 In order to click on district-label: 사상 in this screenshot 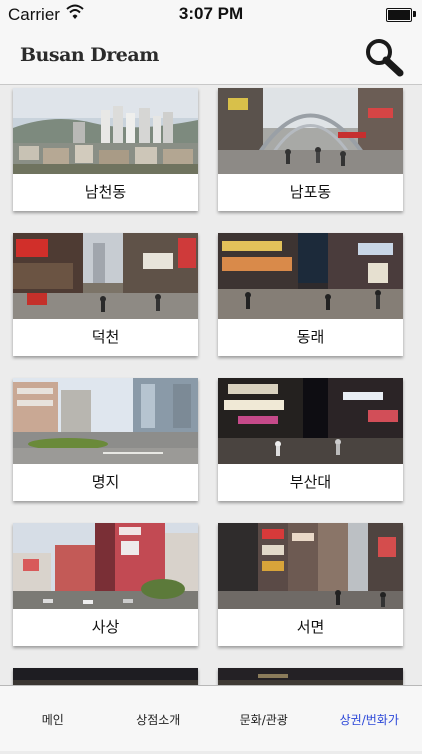, I will do `click(105, 627)`.